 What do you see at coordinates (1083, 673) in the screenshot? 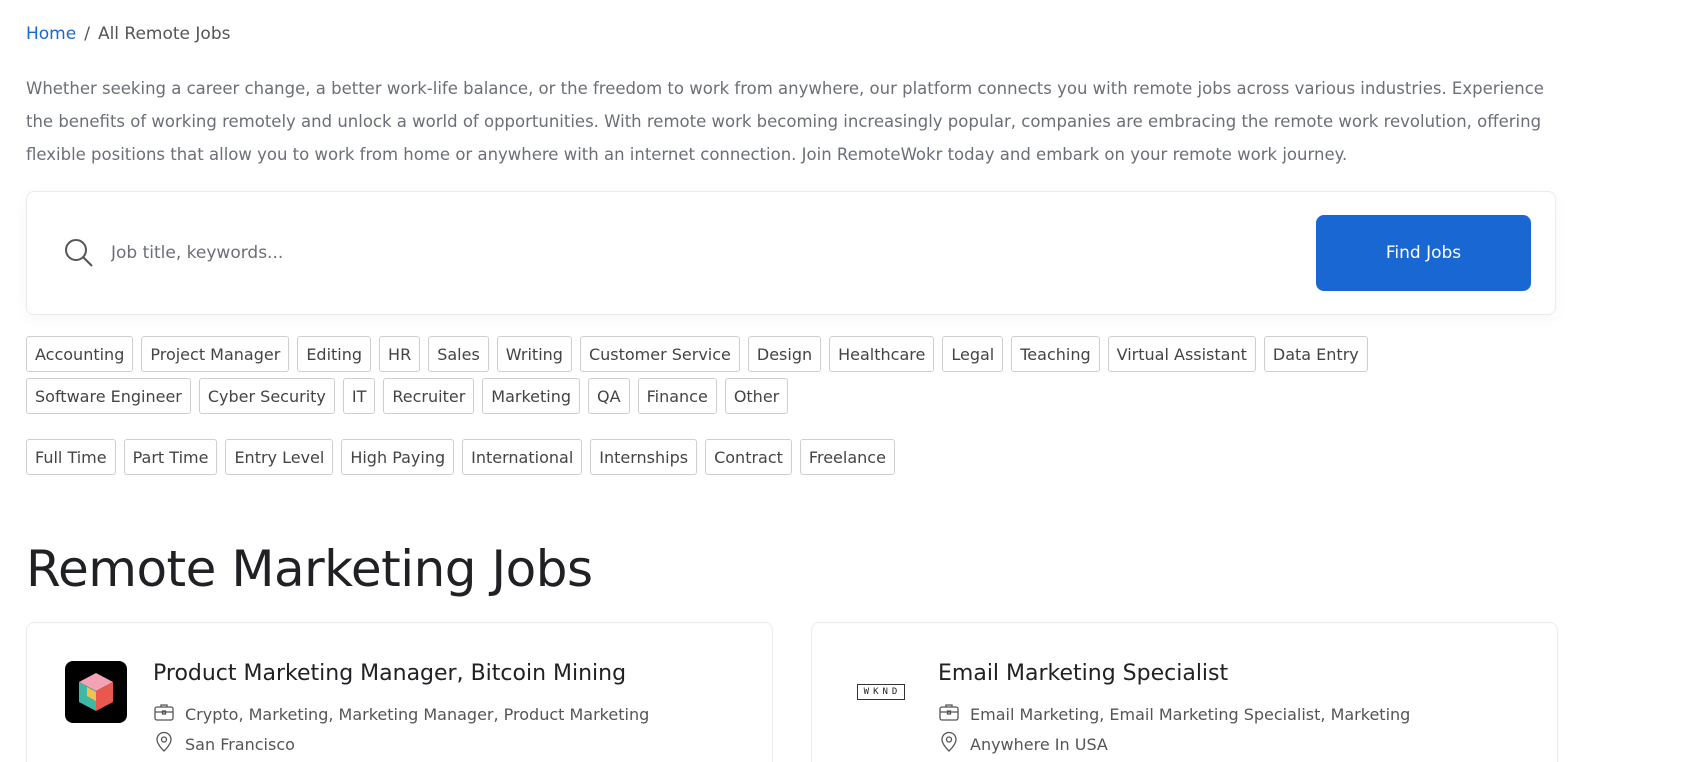
I see `job-title: Email Marketing Specialist` at bounding box center [1083, 673].